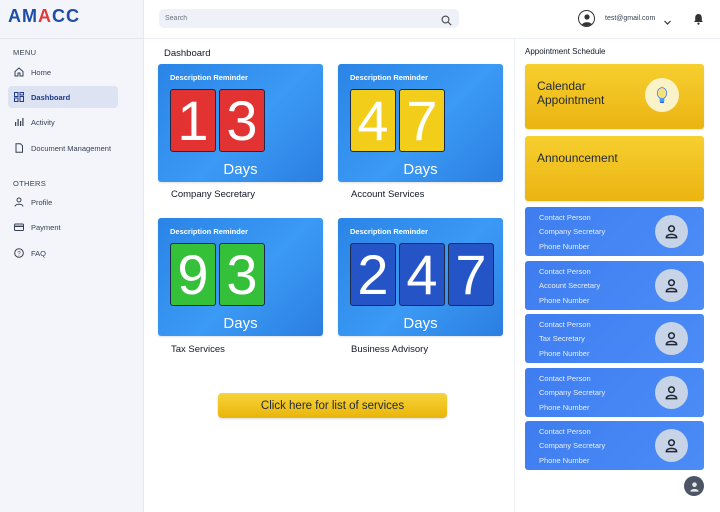  I want to click on contact-role: Account Secretary, so click(570, 285).